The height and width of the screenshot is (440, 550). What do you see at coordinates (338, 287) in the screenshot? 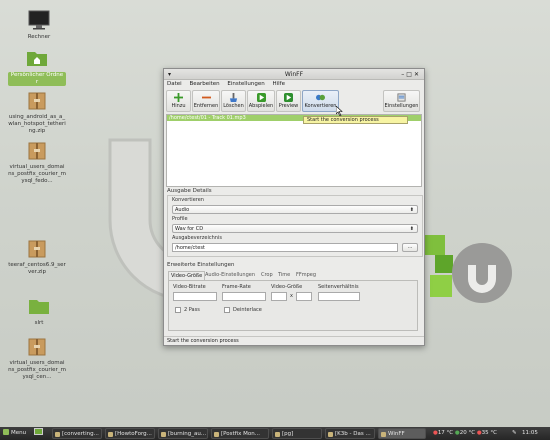
I see `aspect-ratio-label: Seitenverhältnis` at bounding box center [338, 287].